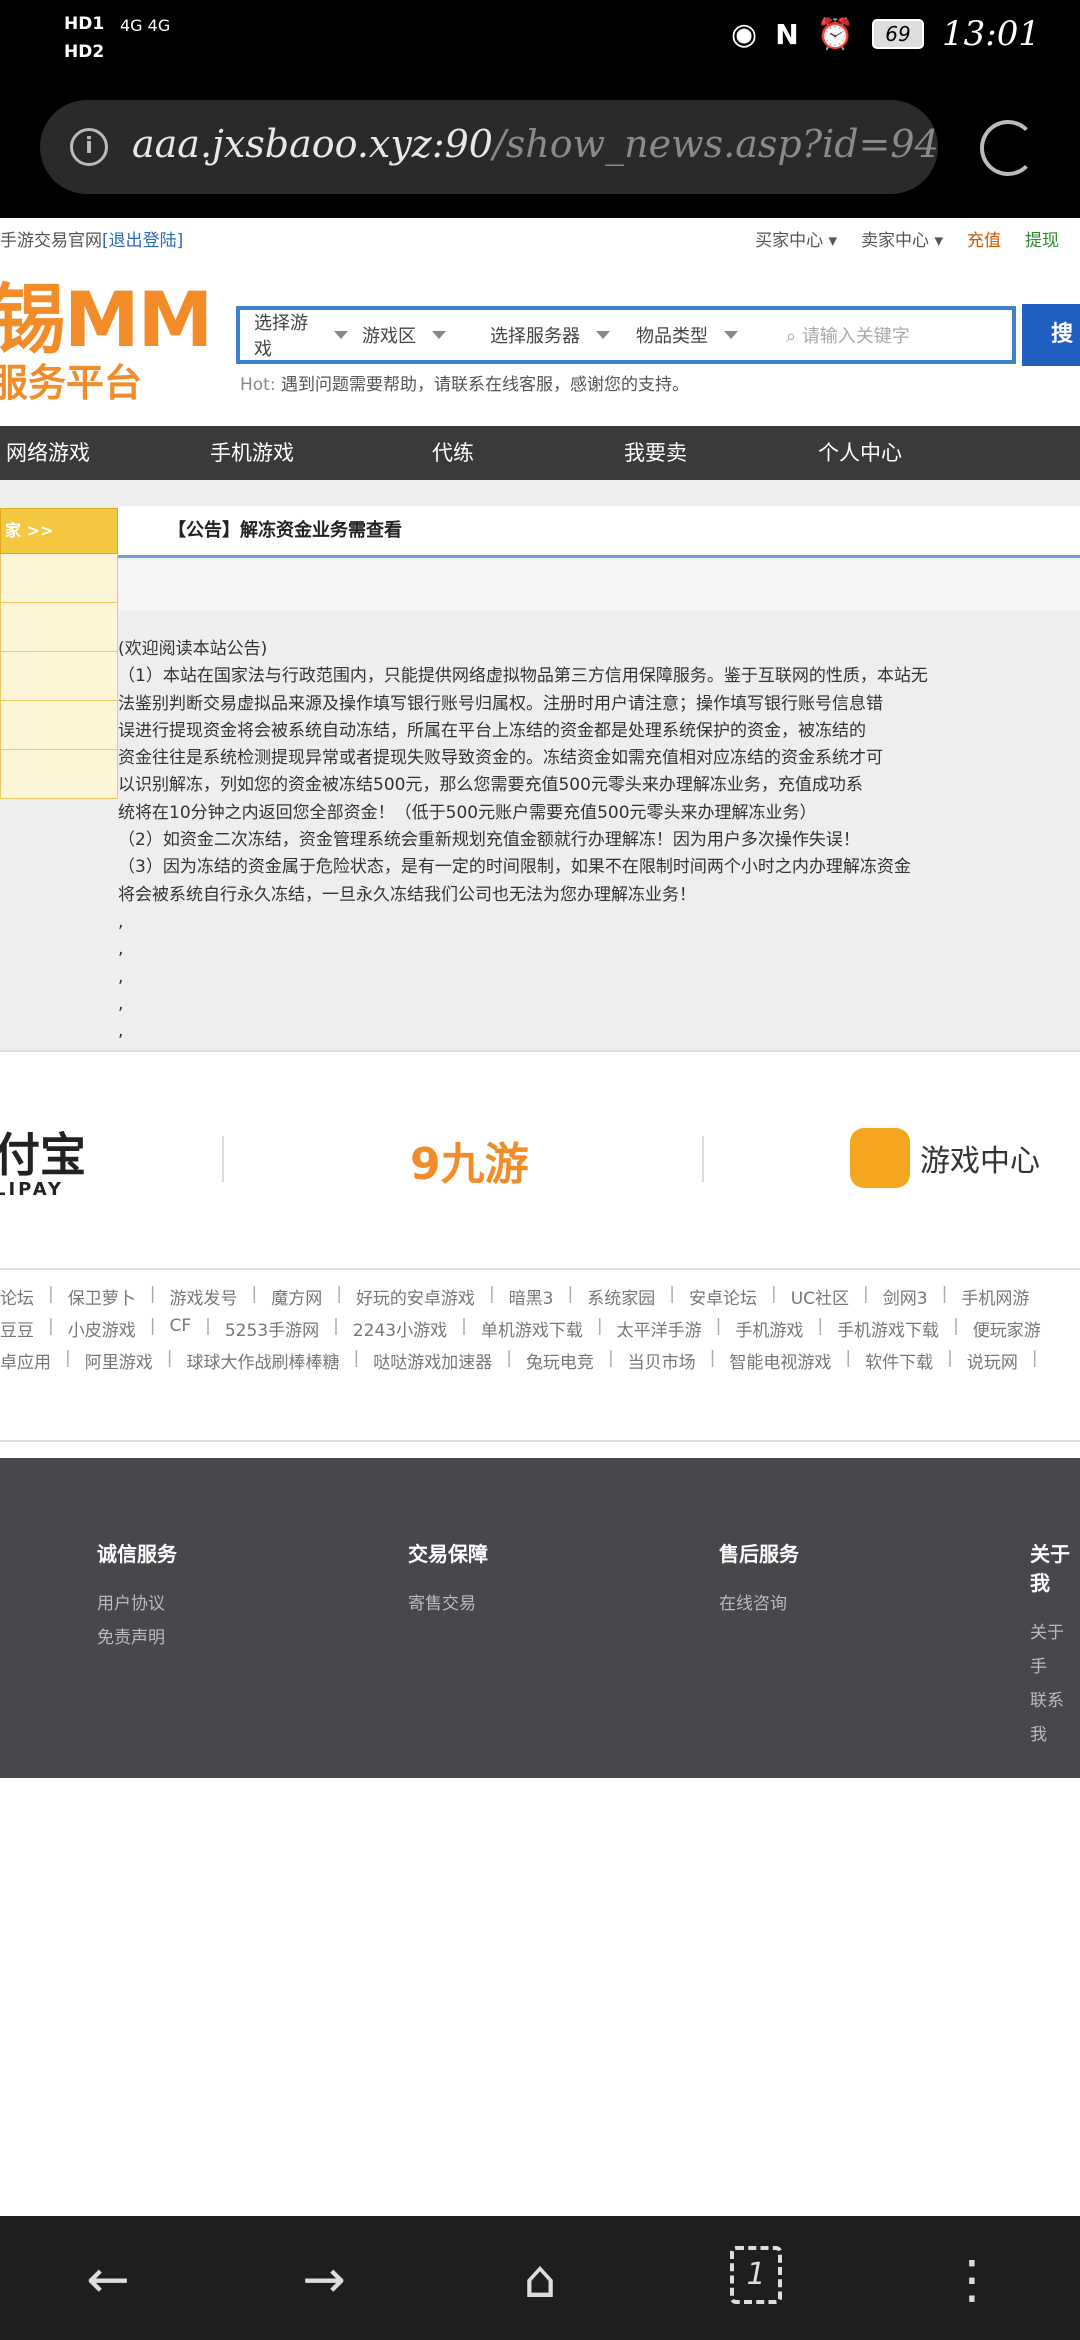 This screenshot has height=2340, width=1080. What do you see at coordinates (1055, 1650) in the screenshot?
I see `footer-link-about: 关于手` at bounding box center [1055, 1650].